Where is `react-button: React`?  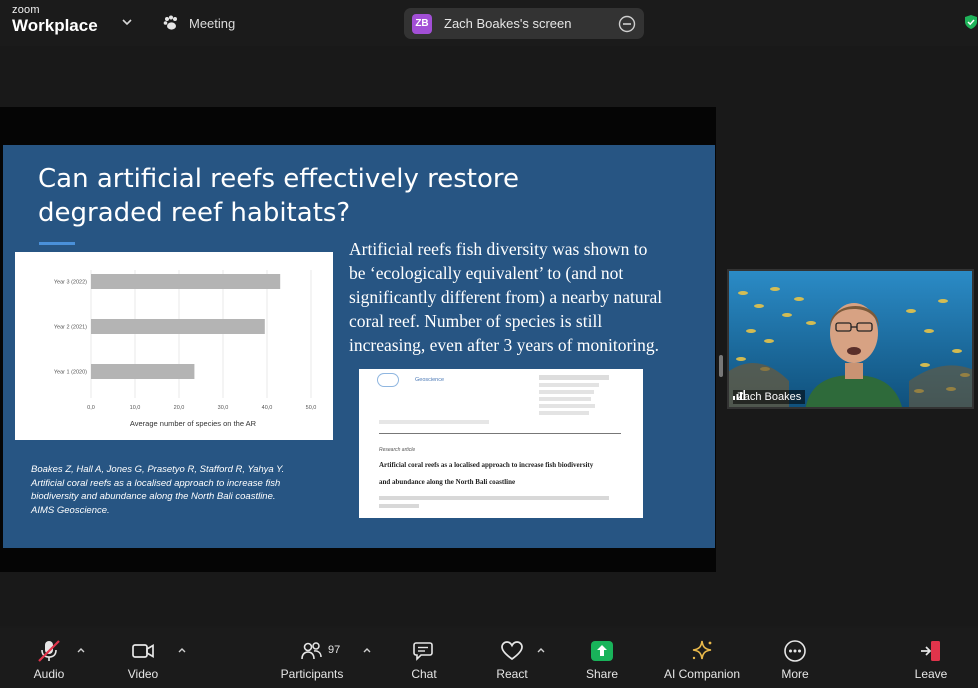
react-button: React is located at coordinates (512, 658).